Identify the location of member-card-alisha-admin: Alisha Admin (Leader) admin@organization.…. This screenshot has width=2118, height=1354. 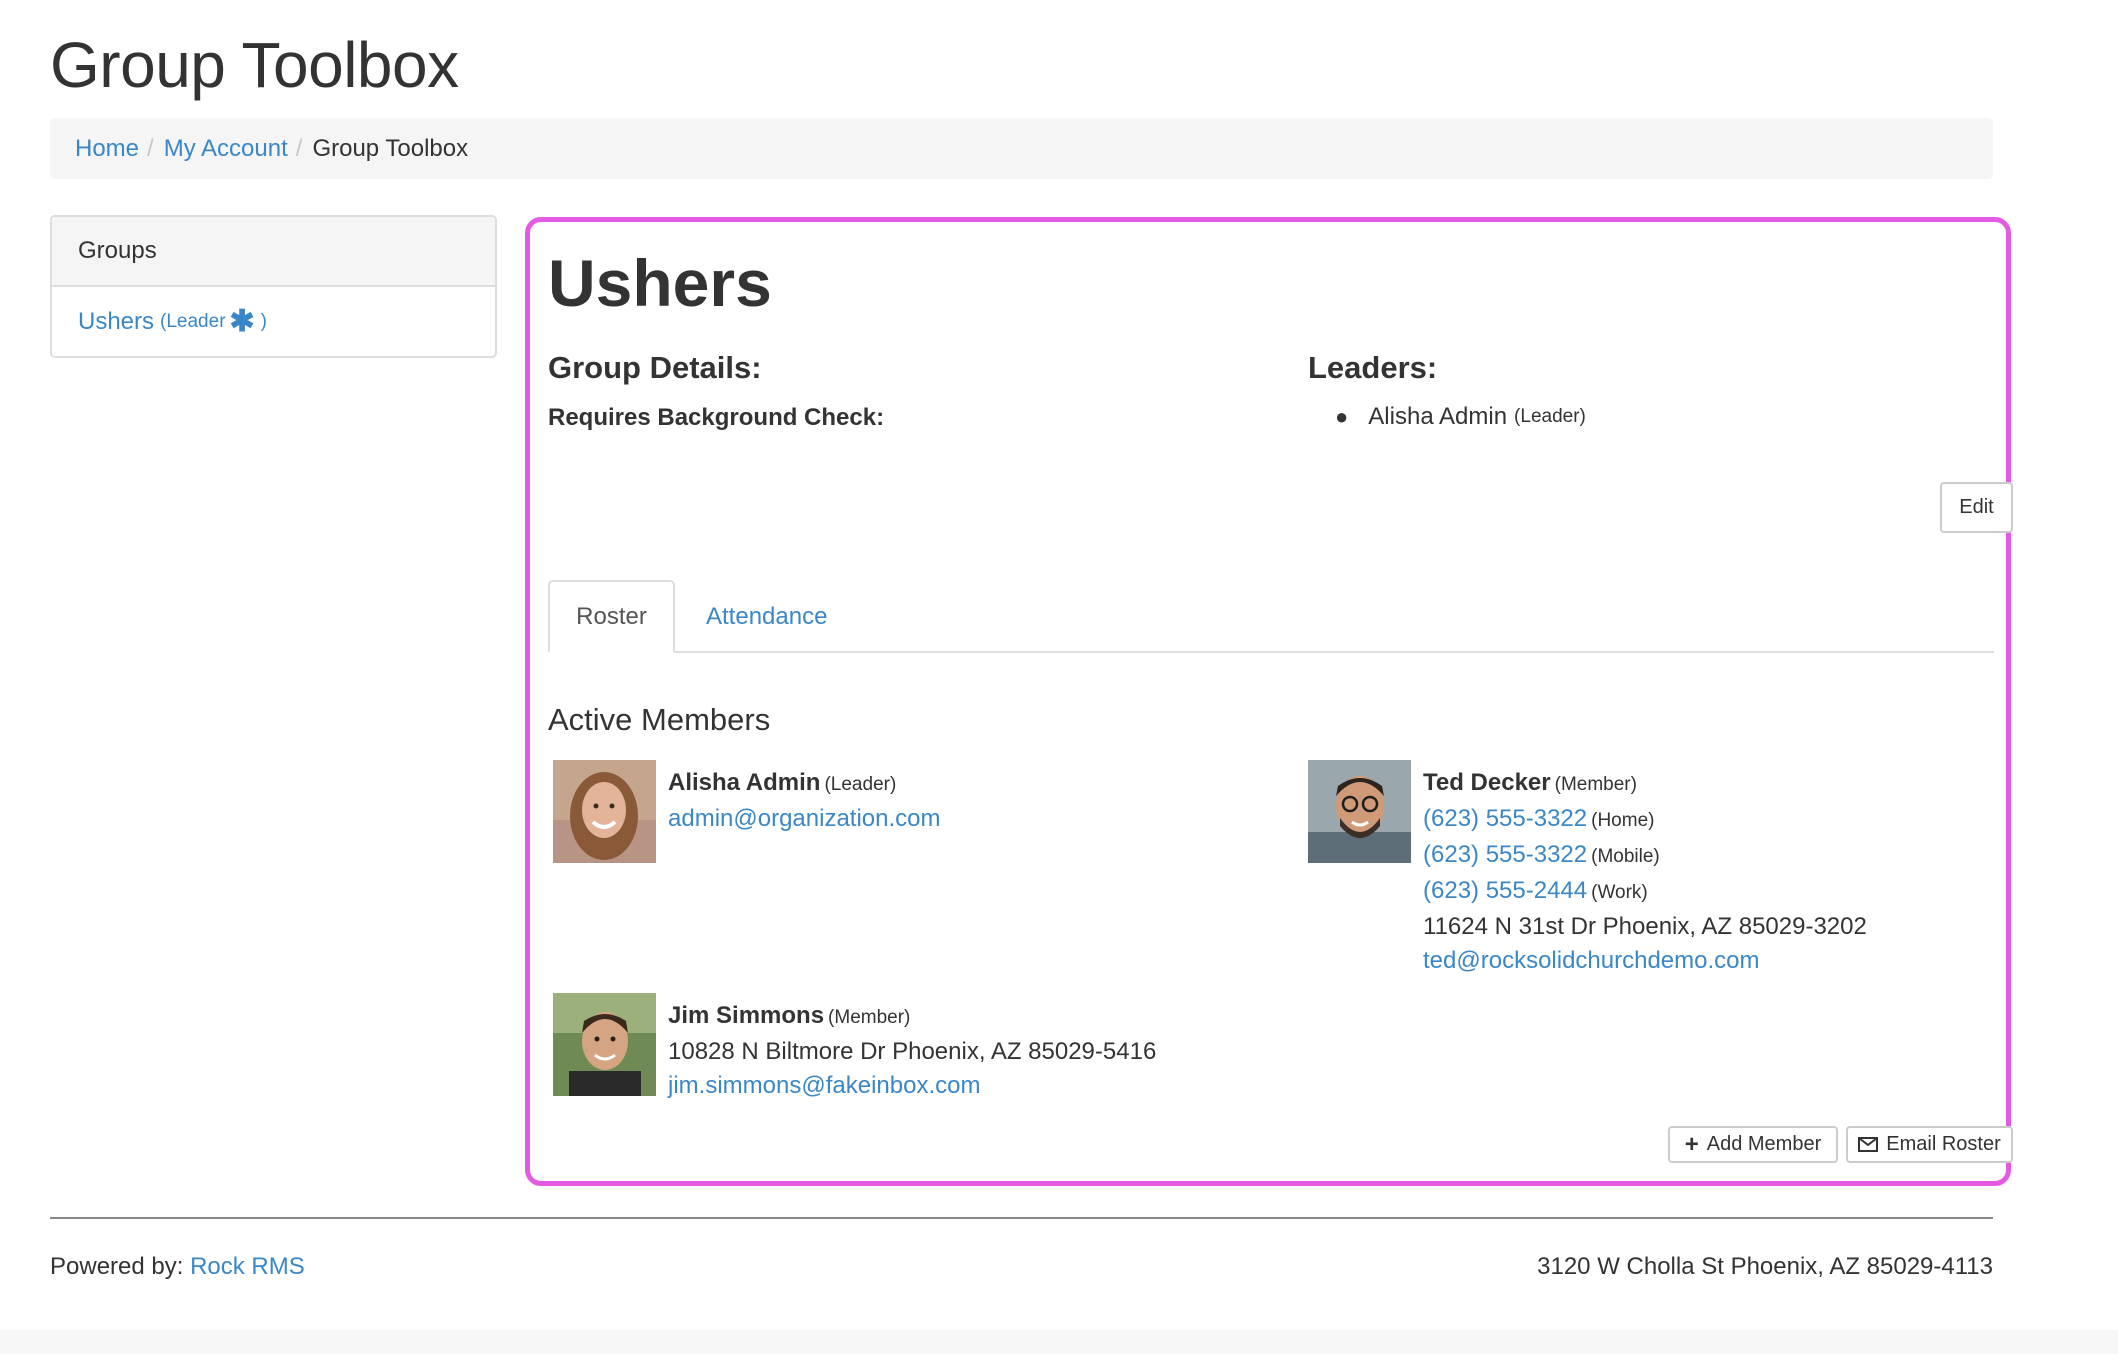
(747, 811).